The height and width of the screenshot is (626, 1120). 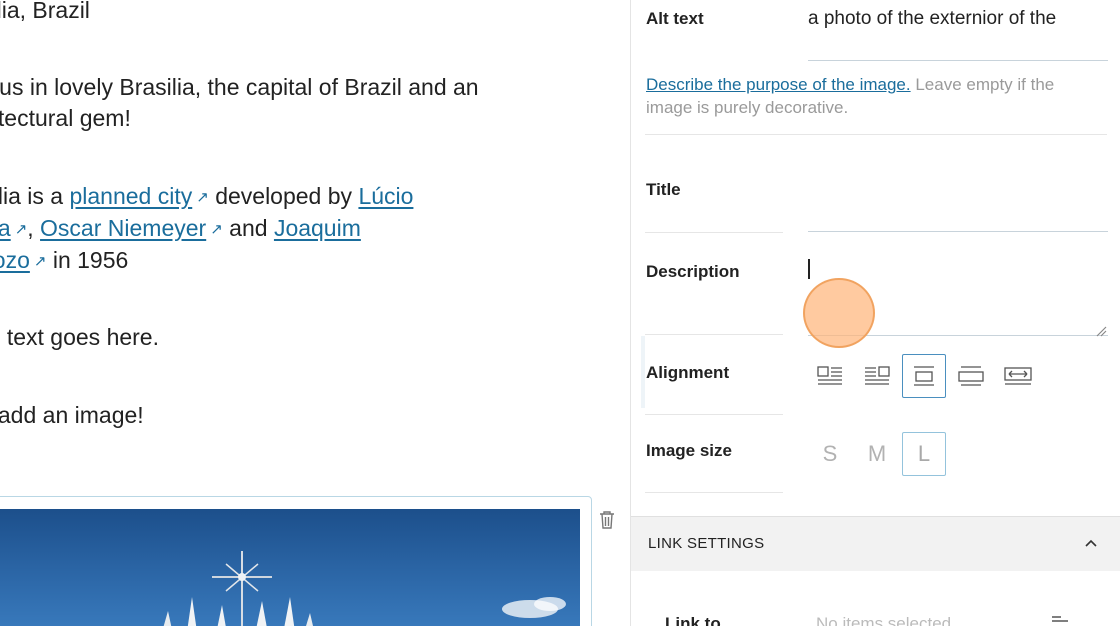 I want to click on size-small-button: S, so click(x=830, y=454).